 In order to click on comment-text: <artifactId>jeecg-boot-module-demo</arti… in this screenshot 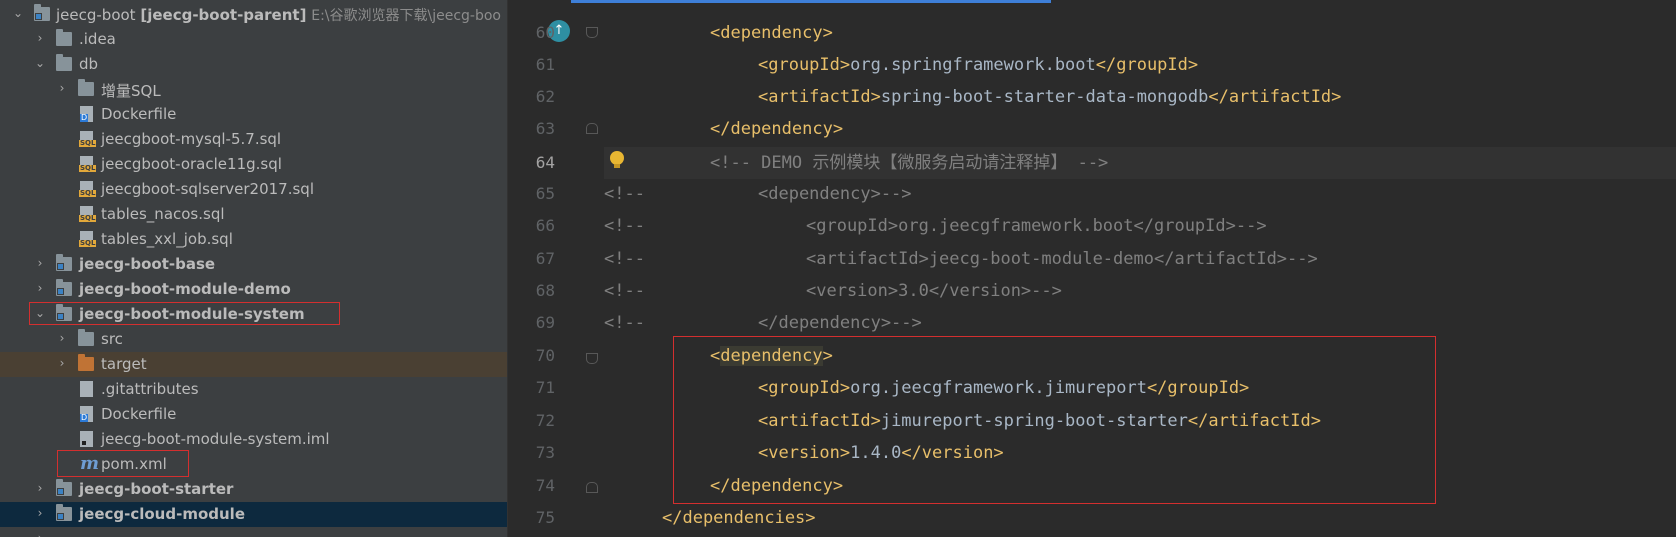, I will do `click(1062, 259)`.